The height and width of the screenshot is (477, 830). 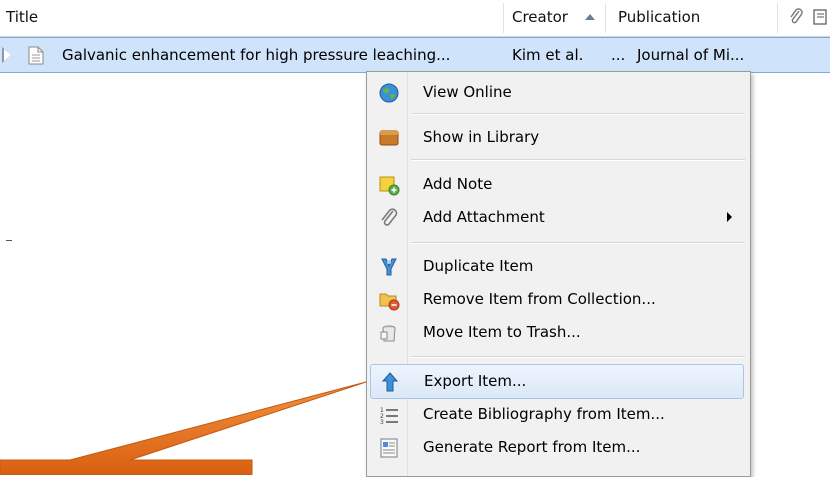 I want to click on document-icon, so click(x=36, y=57).